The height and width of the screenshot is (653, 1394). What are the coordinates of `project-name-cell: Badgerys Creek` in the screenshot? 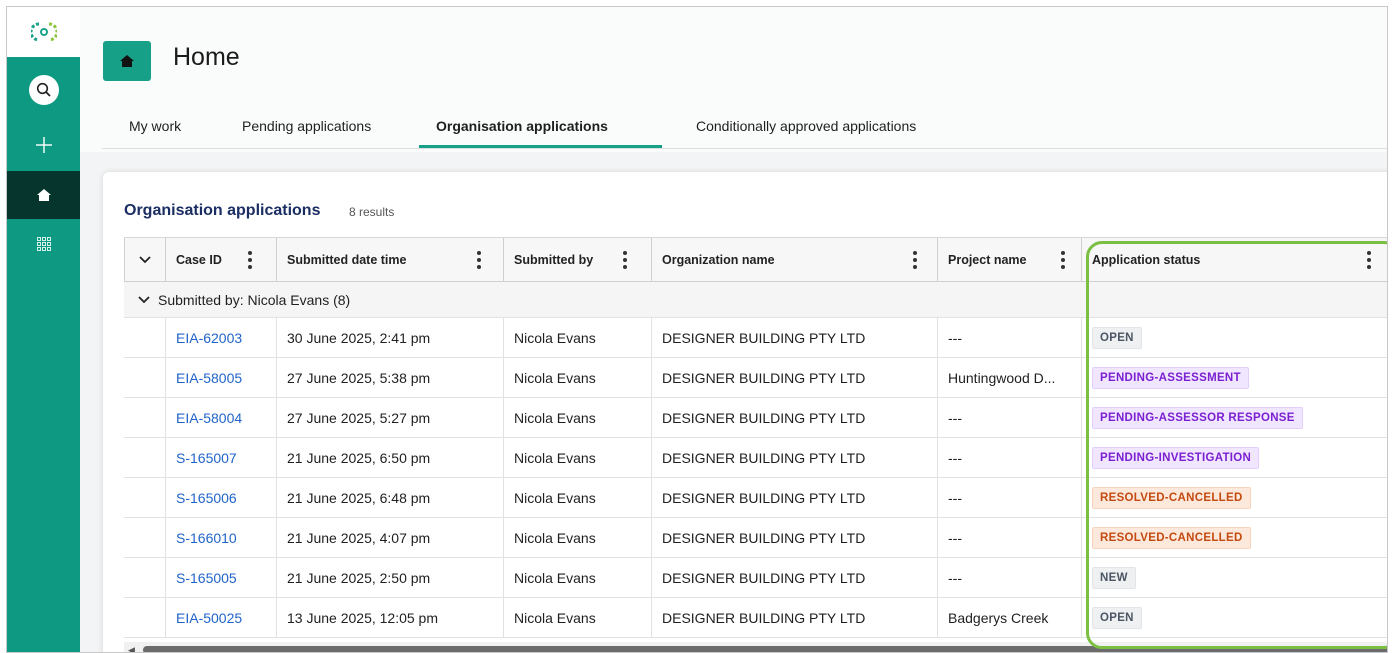 It's located at (1009, 617).